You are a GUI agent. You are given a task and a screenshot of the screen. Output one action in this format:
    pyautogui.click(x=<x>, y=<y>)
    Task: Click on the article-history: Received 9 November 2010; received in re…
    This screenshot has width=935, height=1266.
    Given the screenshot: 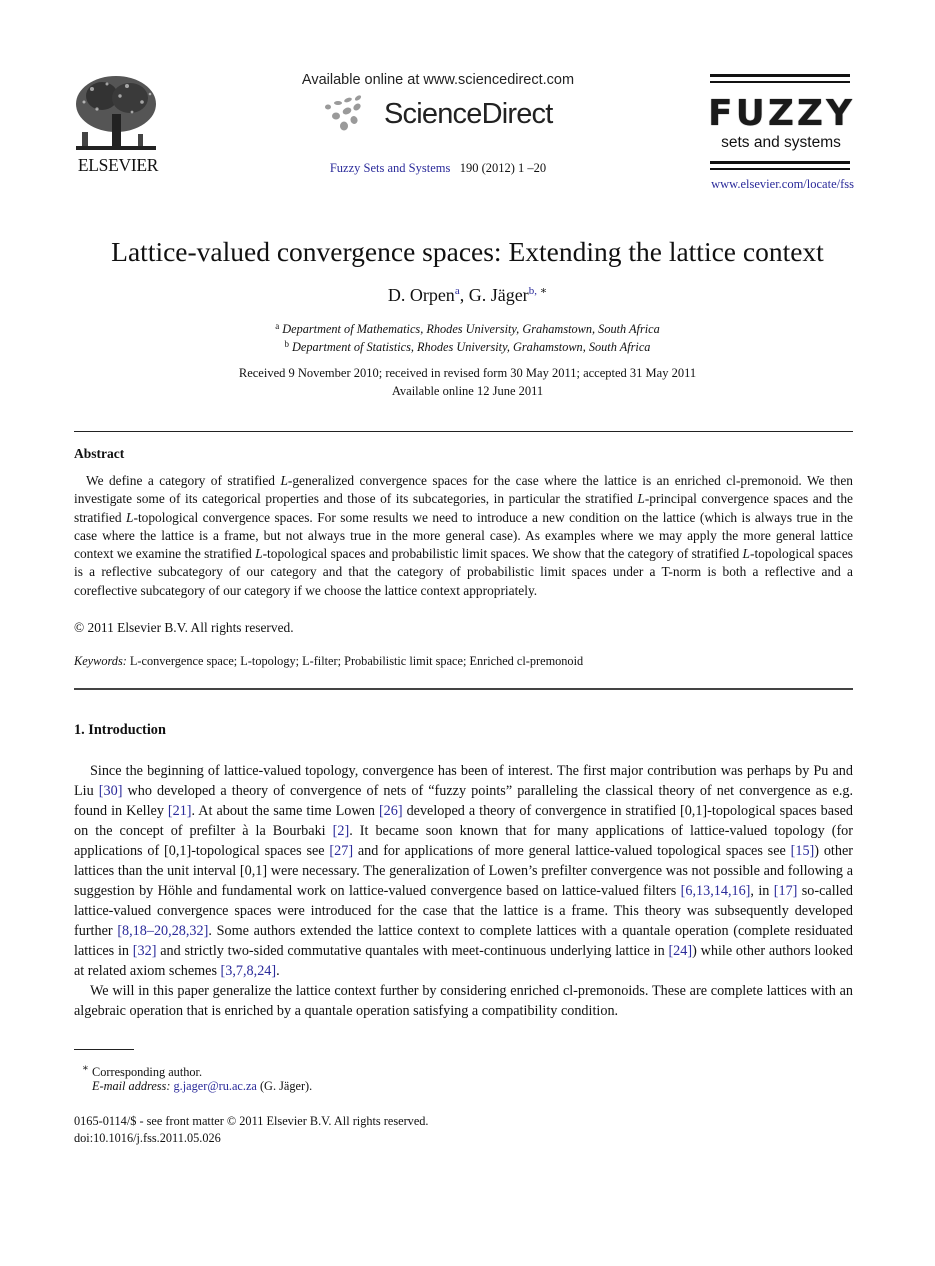 What is the action you would take?
    pyautogui.click(x=467, y=373)
    